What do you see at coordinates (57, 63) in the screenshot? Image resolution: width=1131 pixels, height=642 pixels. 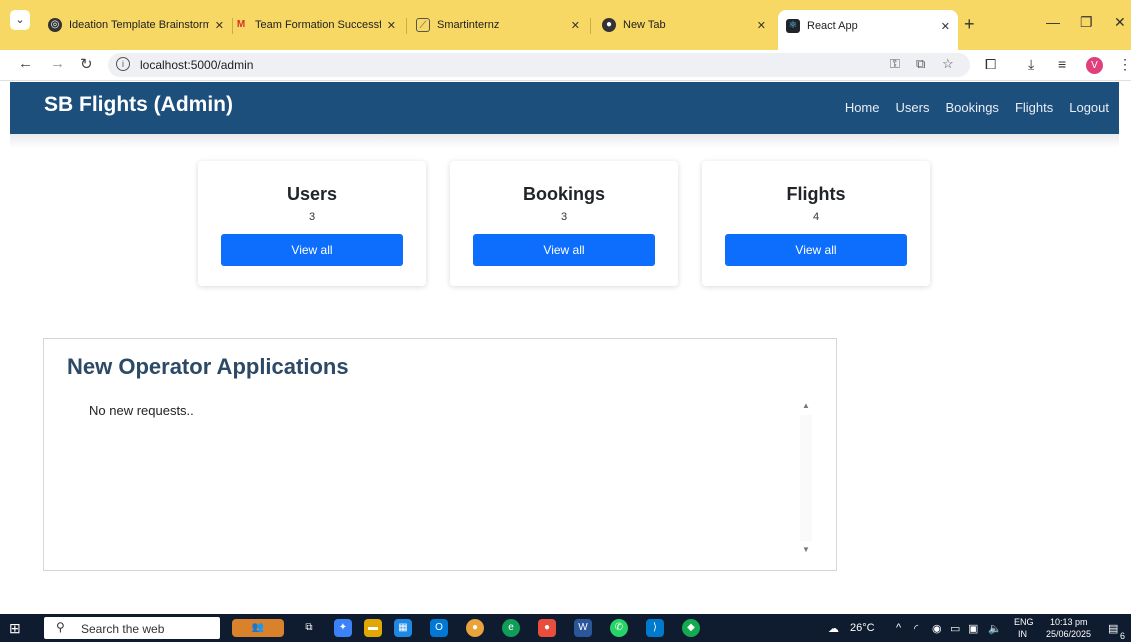 I see `forward-arrow-icon: →` at bounding box center [57, 63].